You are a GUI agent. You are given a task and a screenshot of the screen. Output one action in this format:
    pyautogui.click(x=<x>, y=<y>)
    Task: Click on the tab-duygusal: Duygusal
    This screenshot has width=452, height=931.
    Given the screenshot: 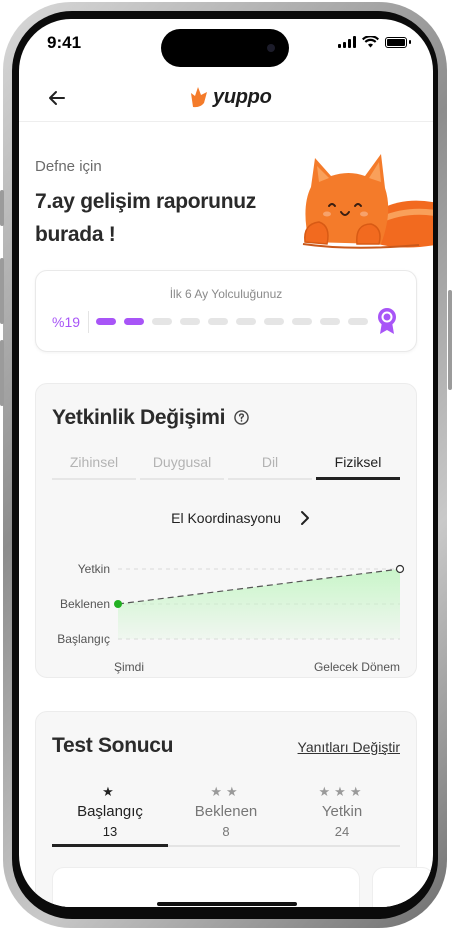 What is the action you would take?
    pyautogui.click(x=182, y=467)
    